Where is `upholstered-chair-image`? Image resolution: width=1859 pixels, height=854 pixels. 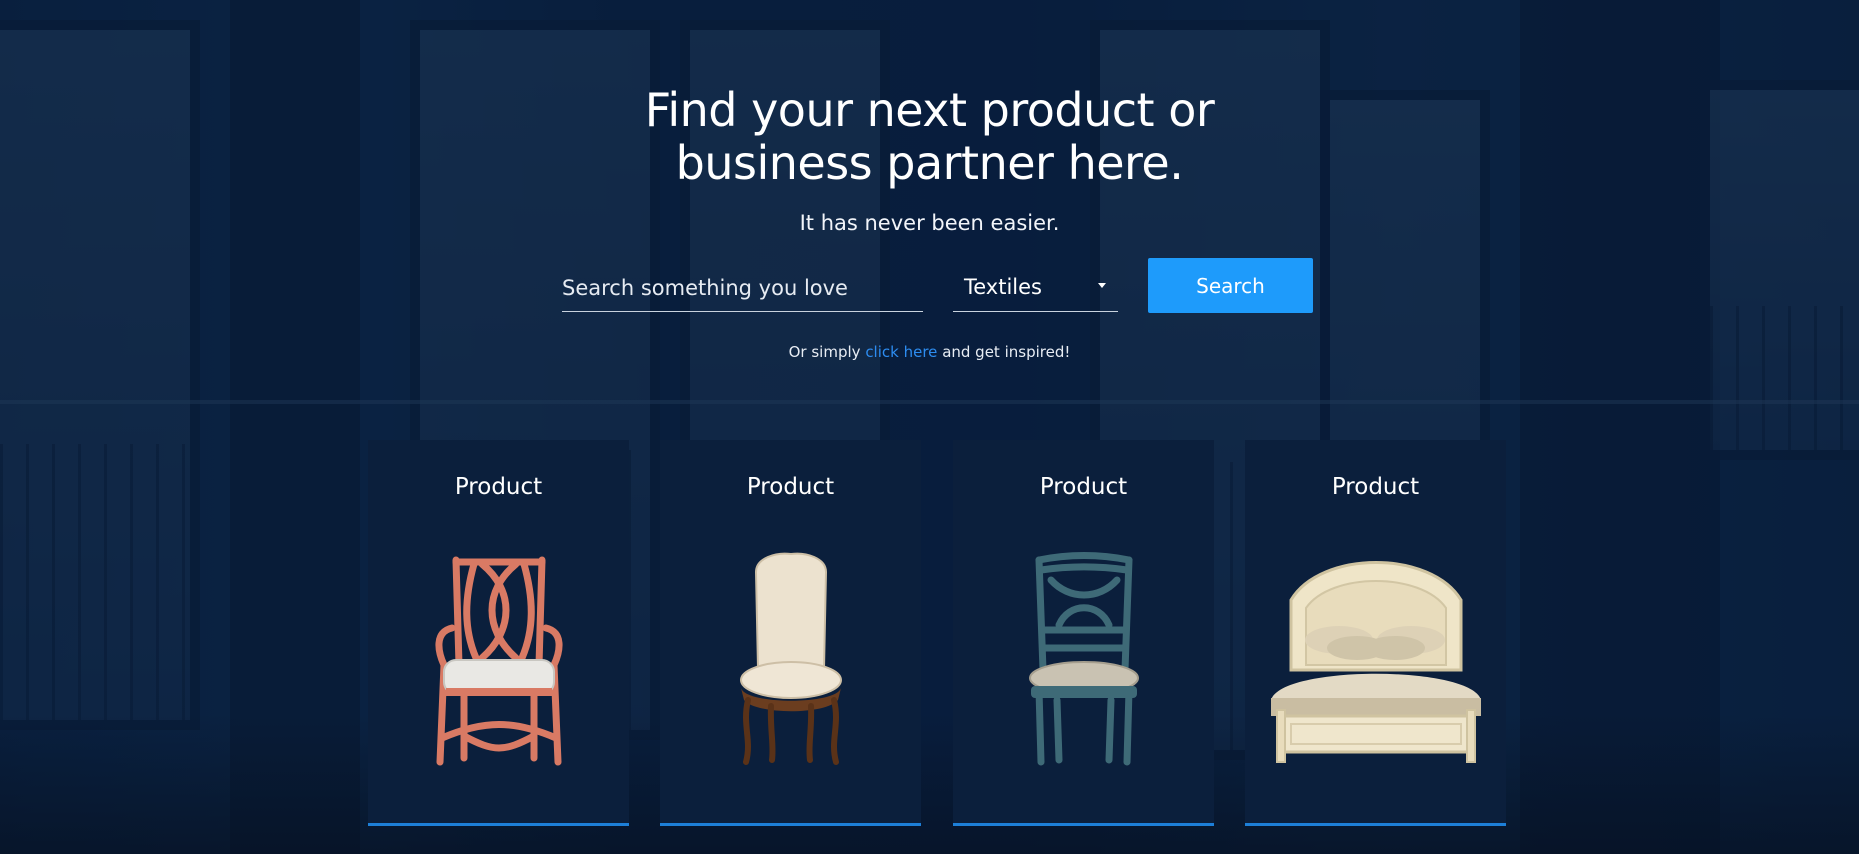 upholstered-chair-image is located at coordinates (790, 655).